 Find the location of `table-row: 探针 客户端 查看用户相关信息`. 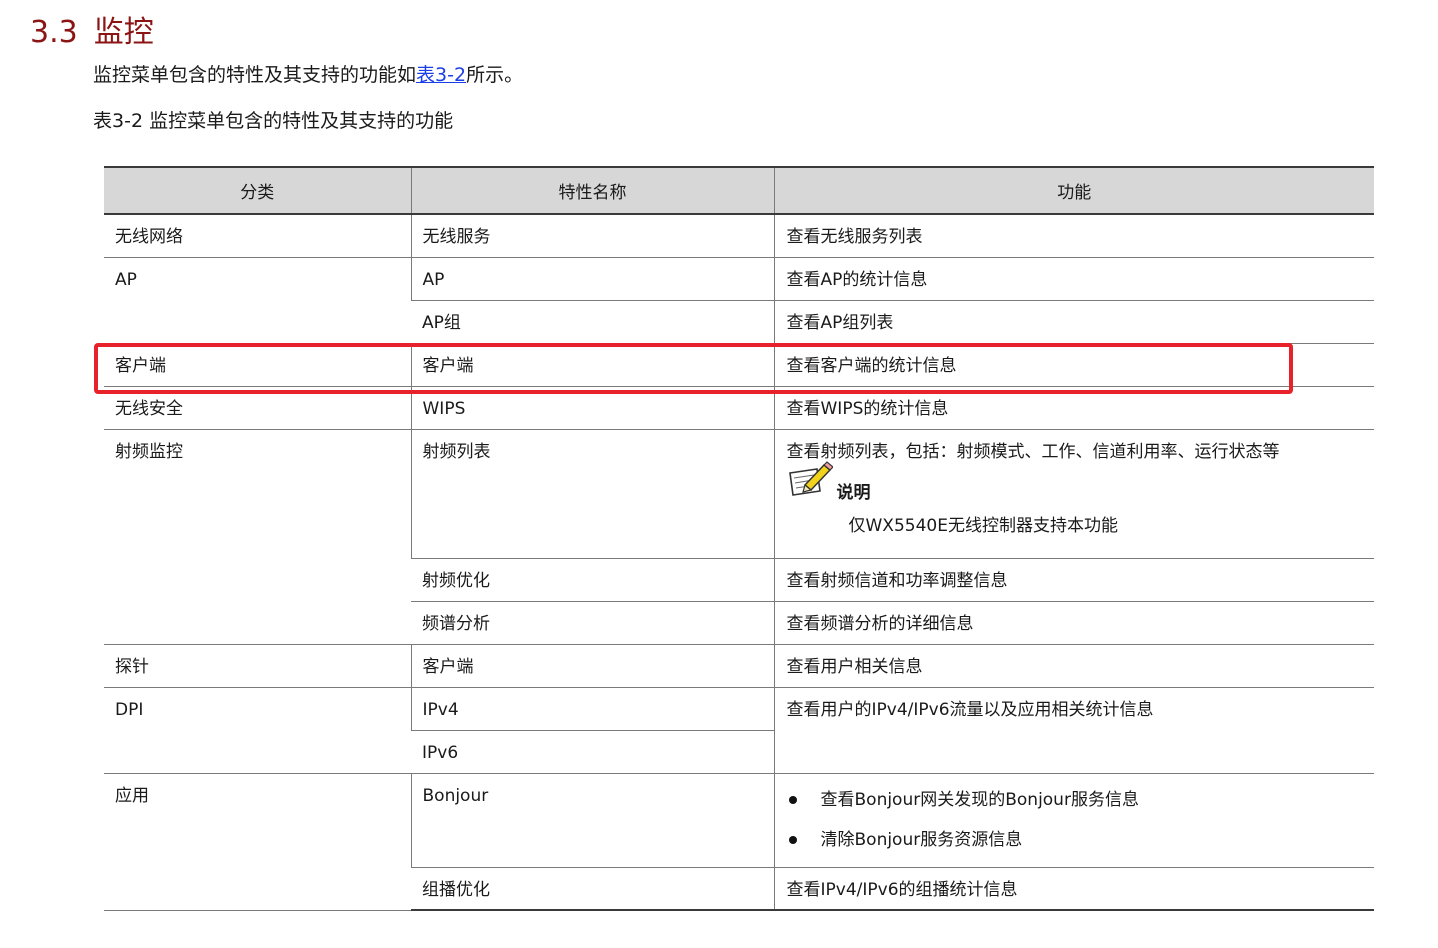

table-row: 探针 客户端 查看用户相关信息 is located at coordinates (739, 666).